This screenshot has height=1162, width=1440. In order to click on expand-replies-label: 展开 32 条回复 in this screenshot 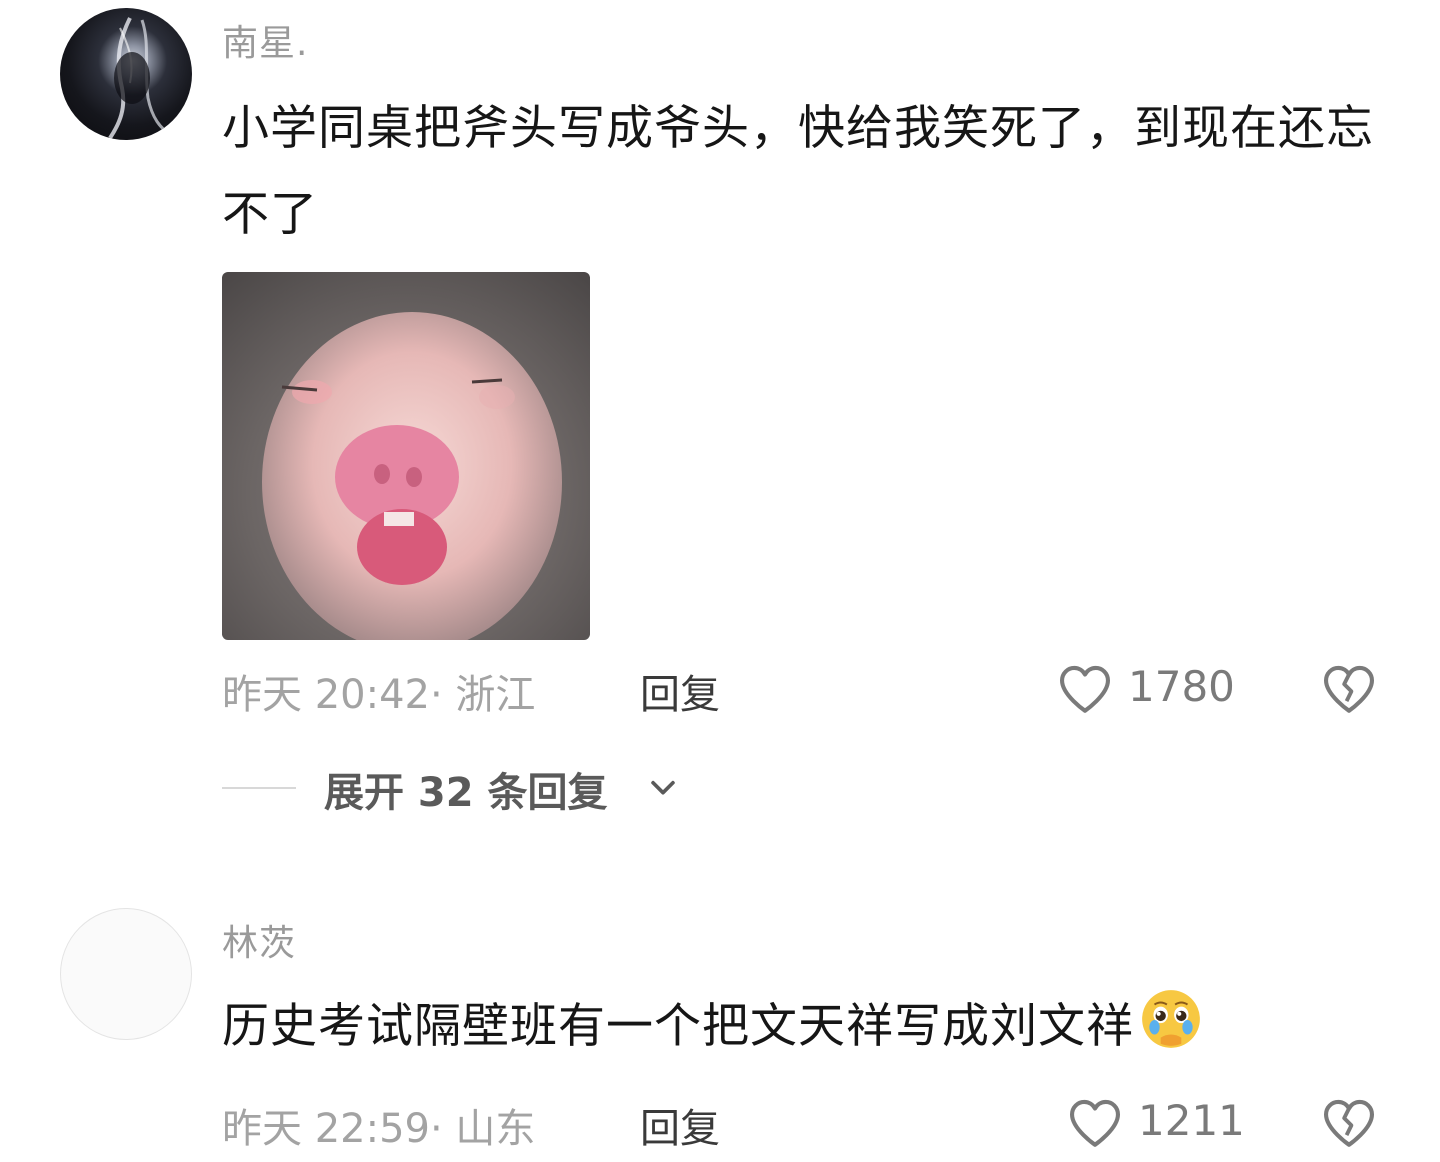, I will do `click(466, 793)`.